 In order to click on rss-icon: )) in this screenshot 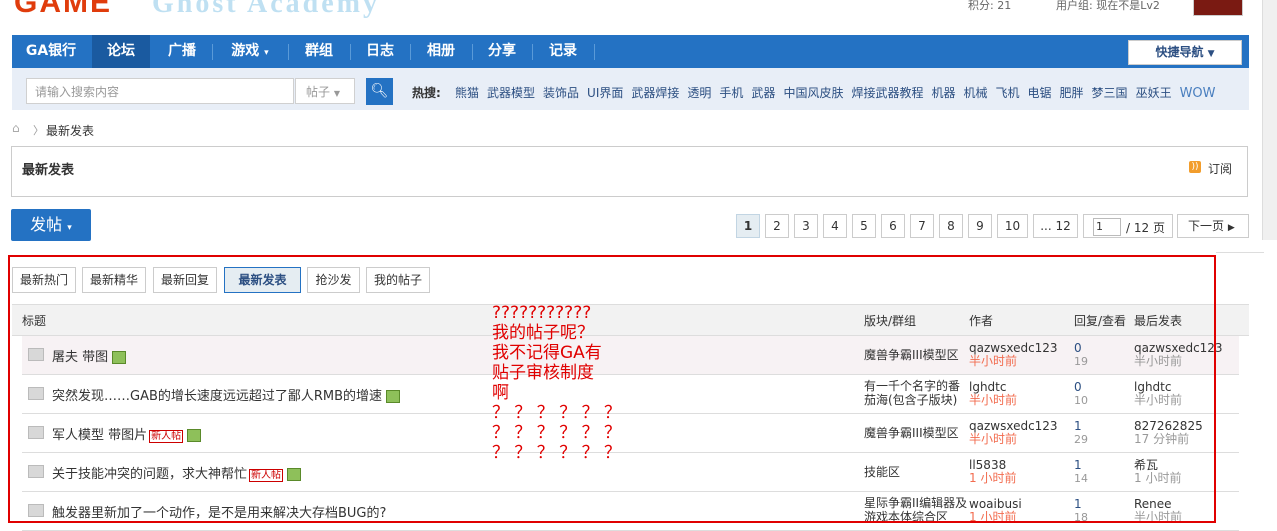, I will do `click(1195, 167)`.